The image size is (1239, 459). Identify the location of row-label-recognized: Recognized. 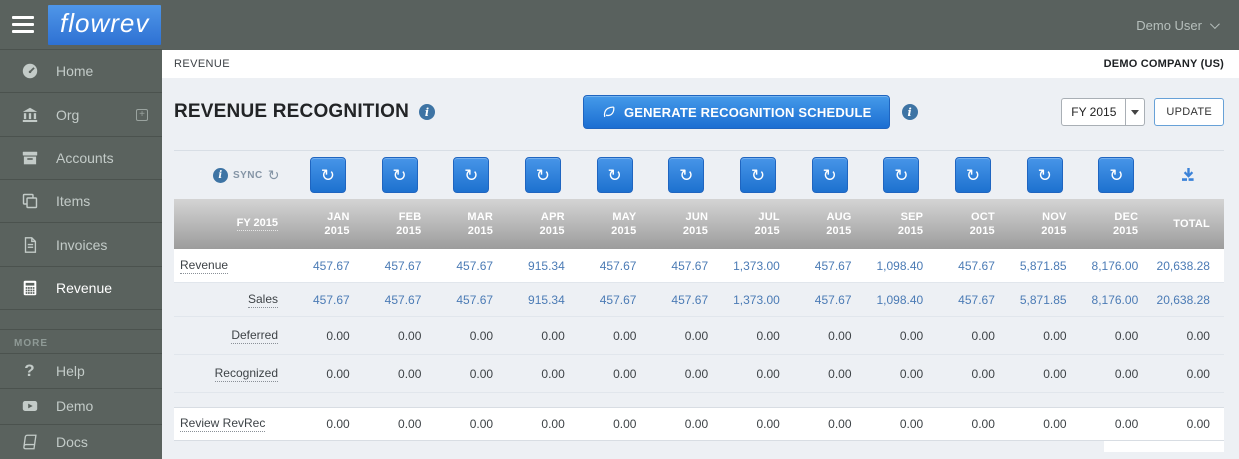
(246, 374).